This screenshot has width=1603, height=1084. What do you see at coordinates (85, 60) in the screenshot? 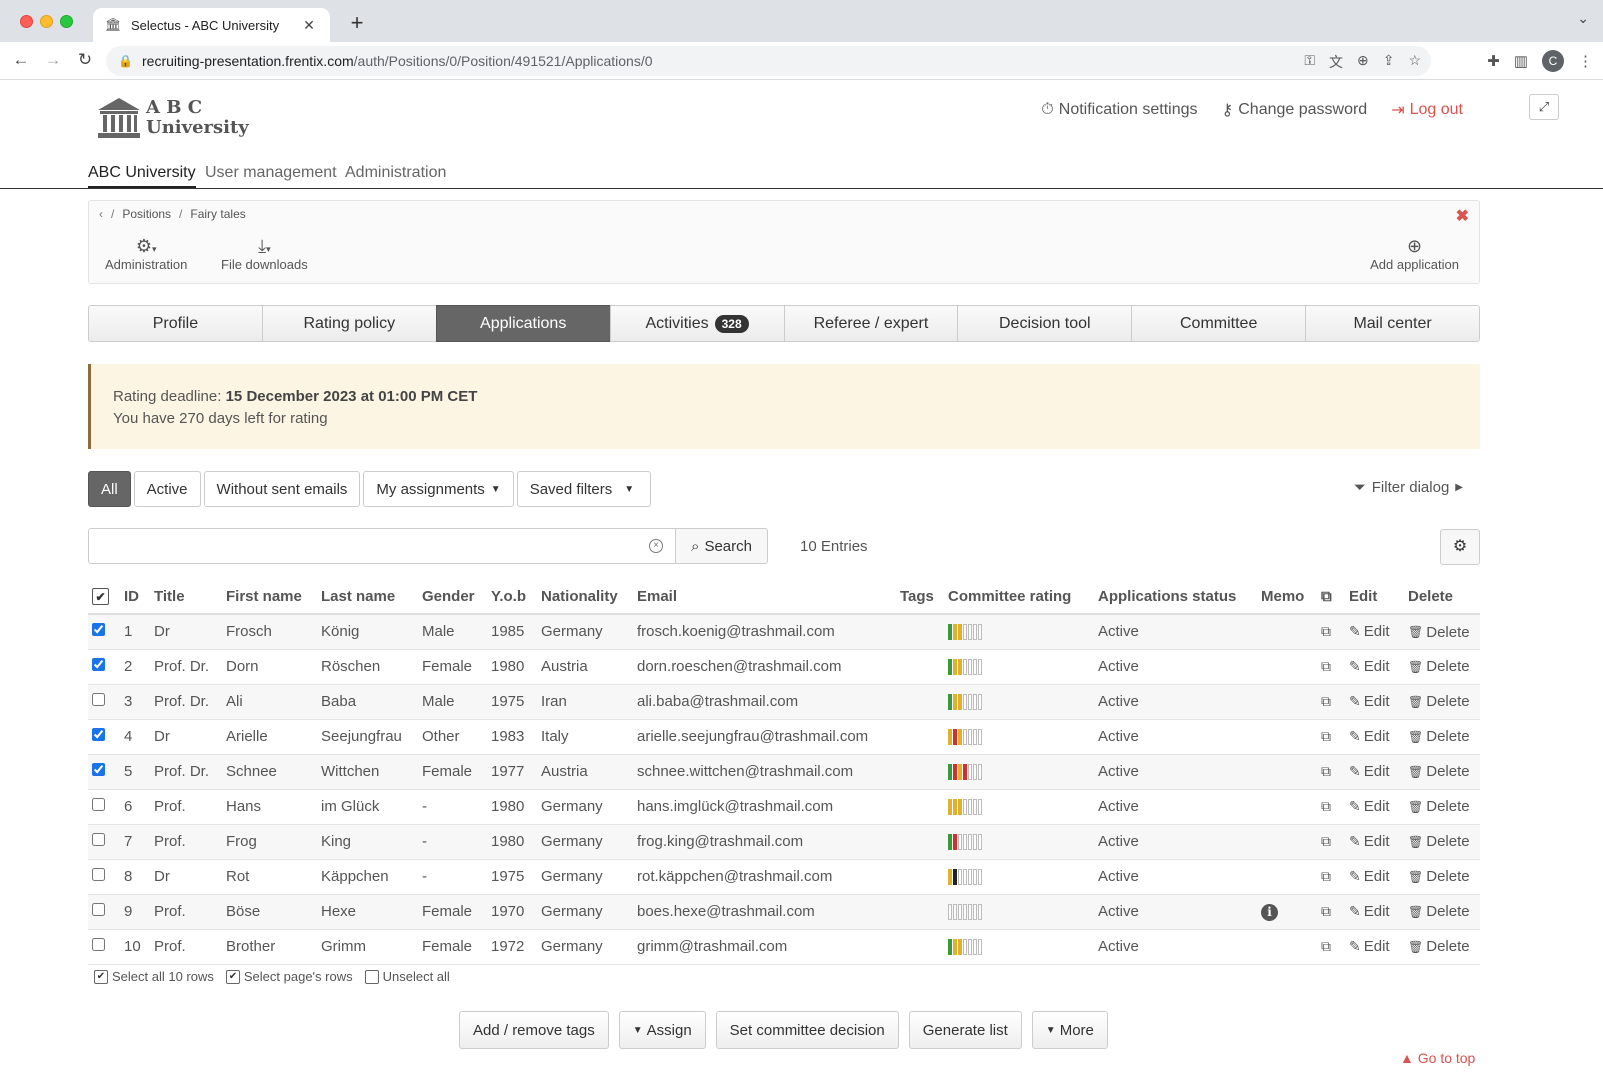
I see `reload-icon: ↻` at bounding box center [85, 60].